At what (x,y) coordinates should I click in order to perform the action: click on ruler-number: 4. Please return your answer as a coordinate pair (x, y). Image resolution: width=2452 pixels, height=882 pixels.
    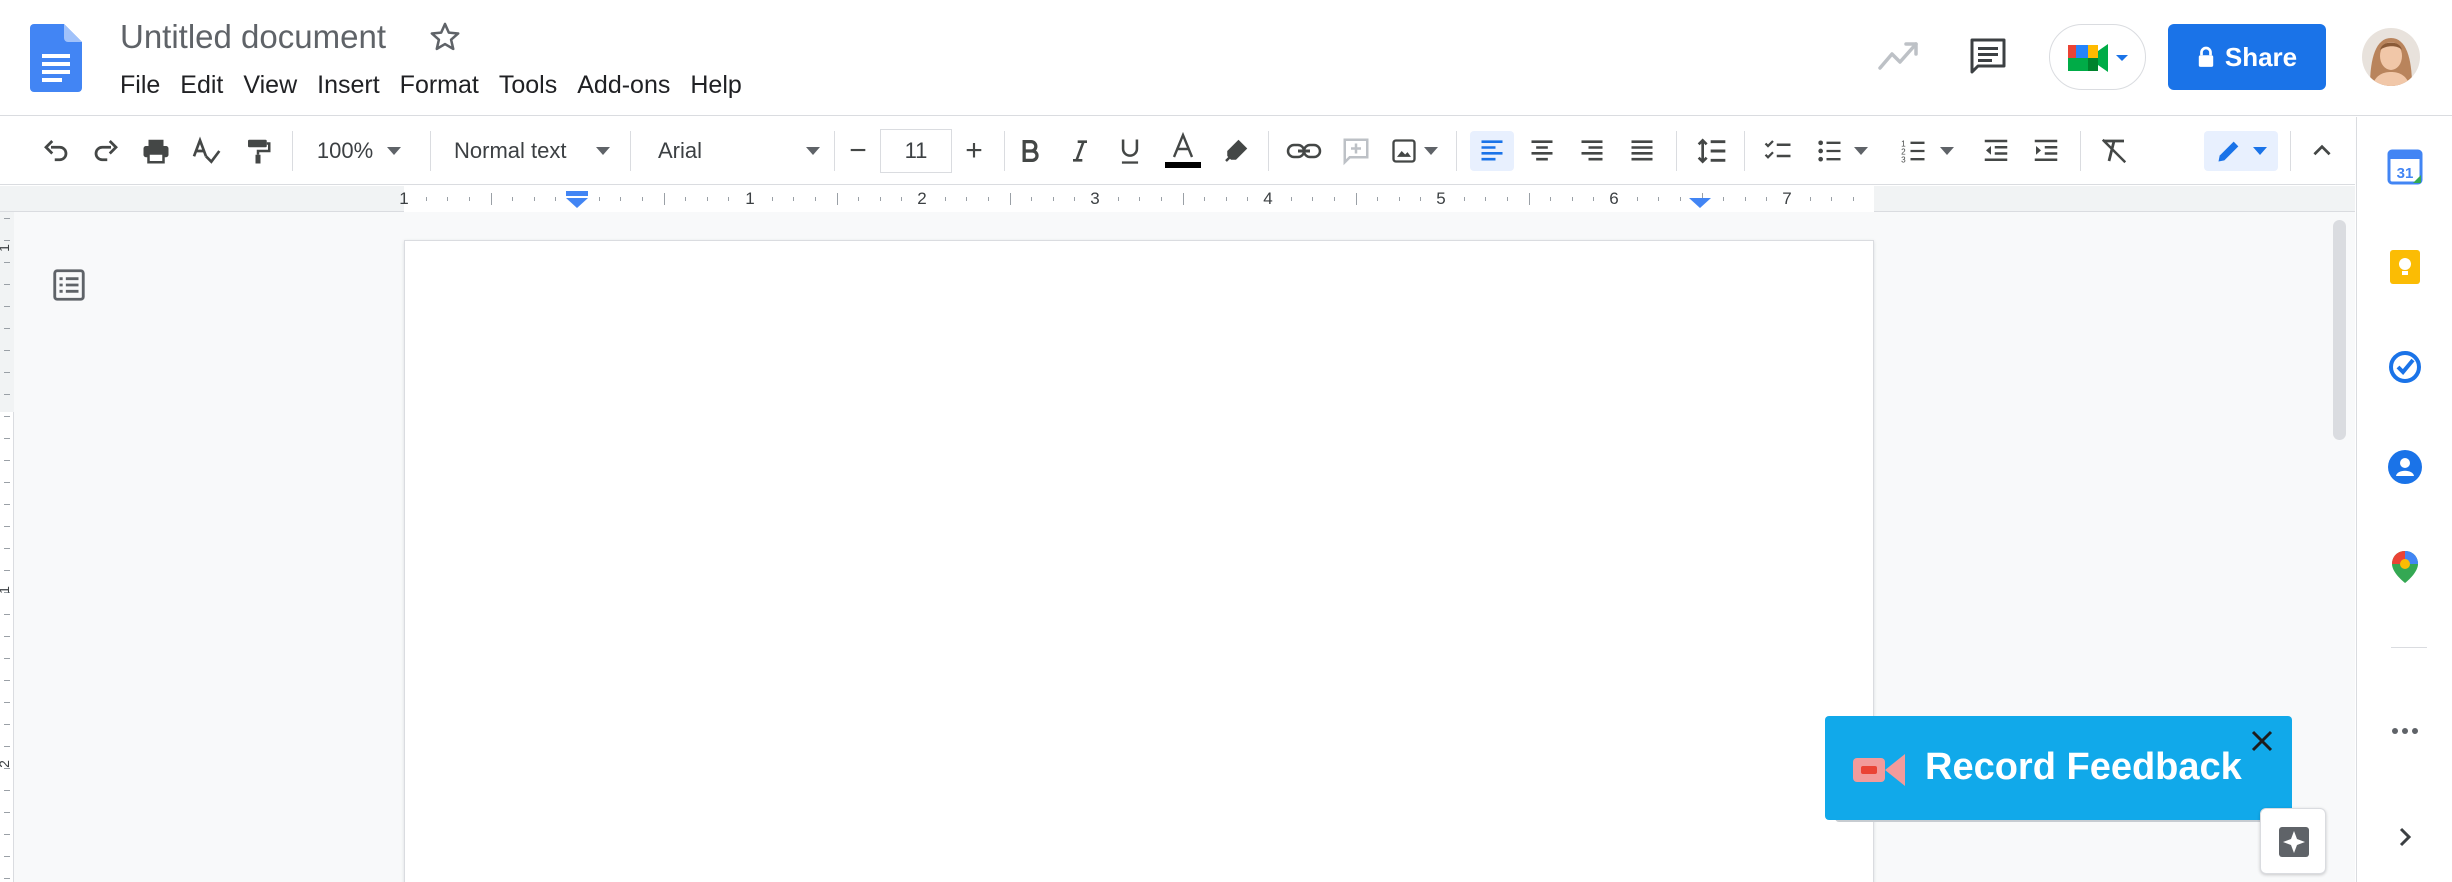
    Looking at the image, I should click on (1268, 198).